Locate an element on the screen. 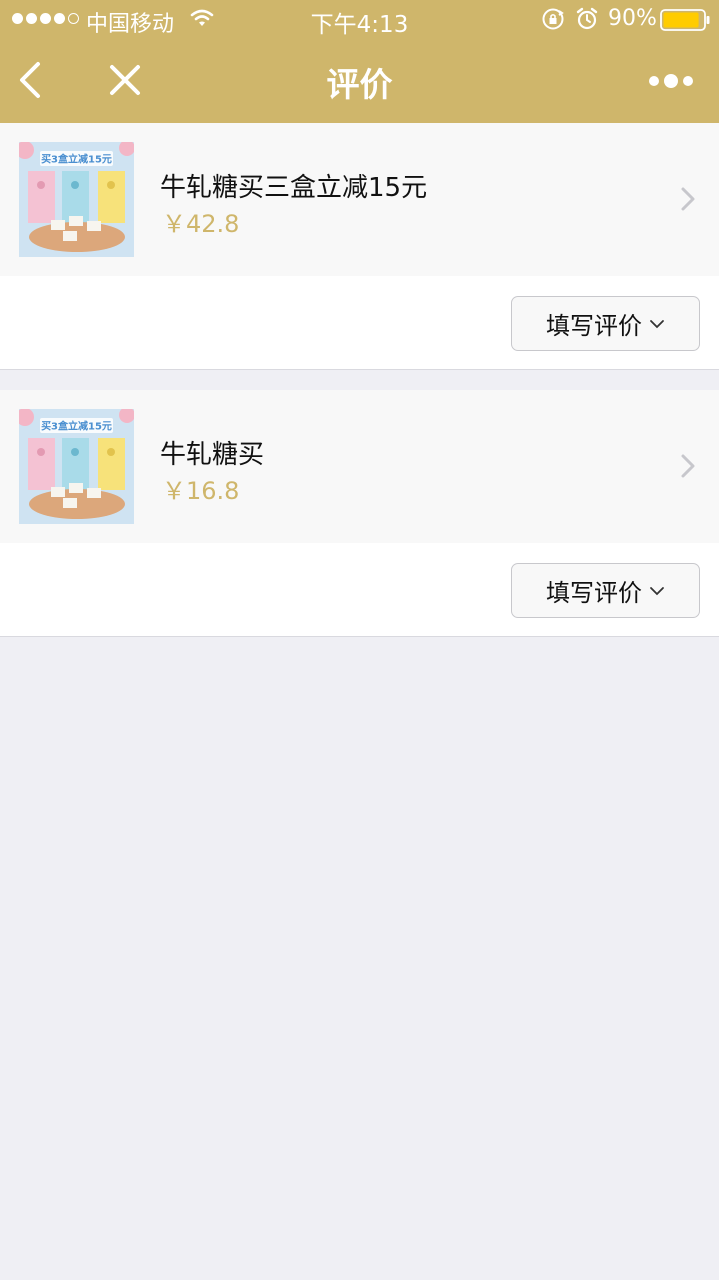 The width and height of the screenshot is (719, 1280). page-title: 评价 is located at coordinates (359, 84).